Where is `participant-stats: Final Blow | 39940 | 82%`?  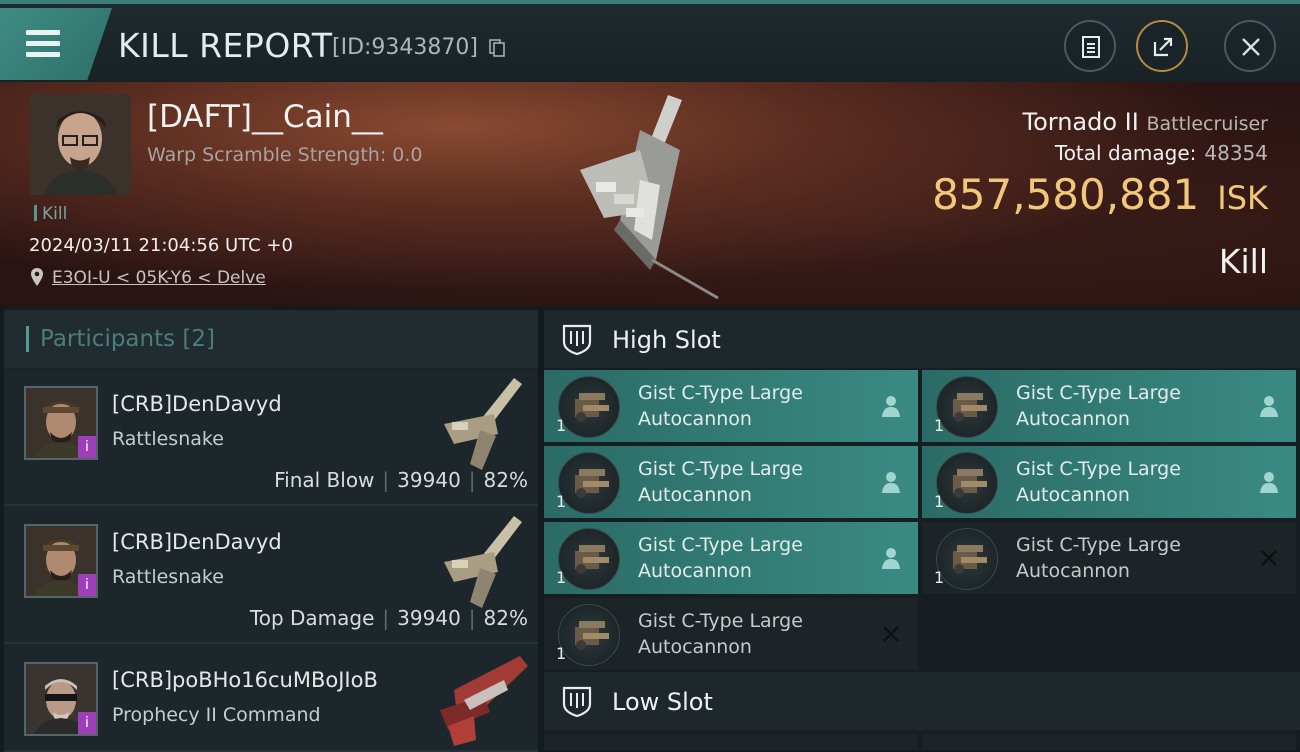
participant-stats: Final Blow | 39940 | 82% is located at coordinates (401, 480).